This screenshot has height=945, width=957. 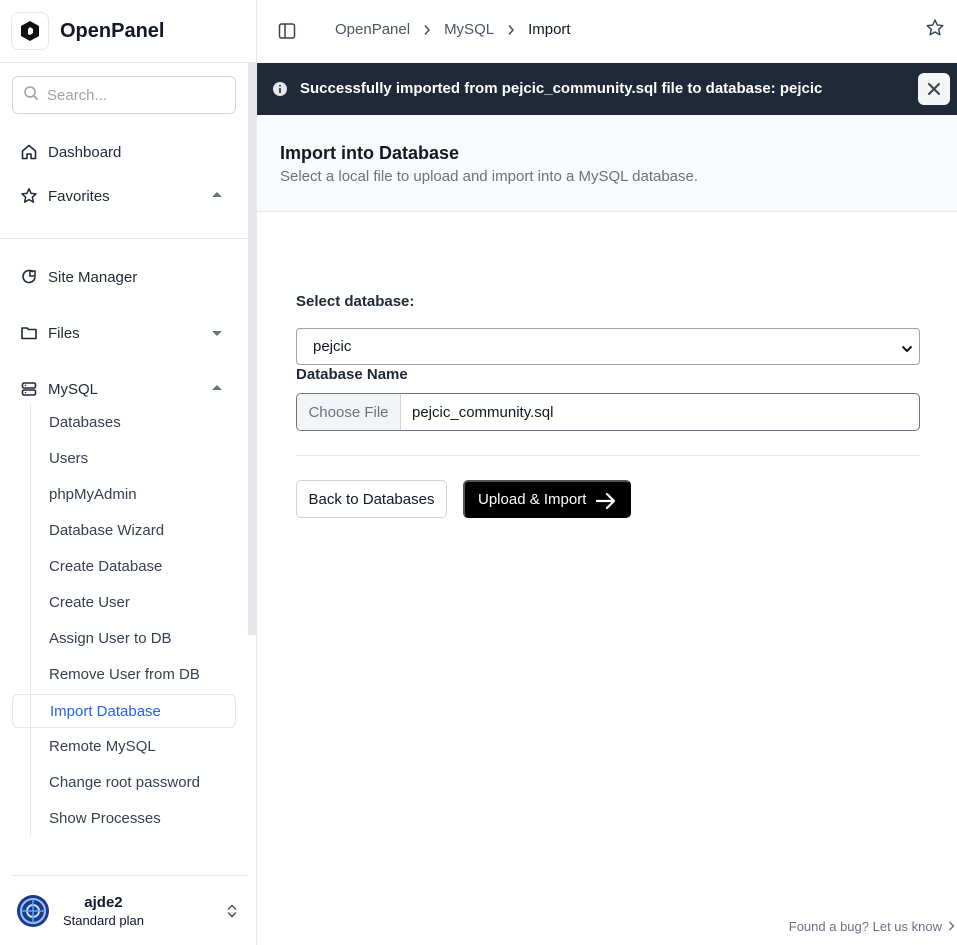 I want to click on upload-import-label: Upload & Import, so click(x=532, y=499).